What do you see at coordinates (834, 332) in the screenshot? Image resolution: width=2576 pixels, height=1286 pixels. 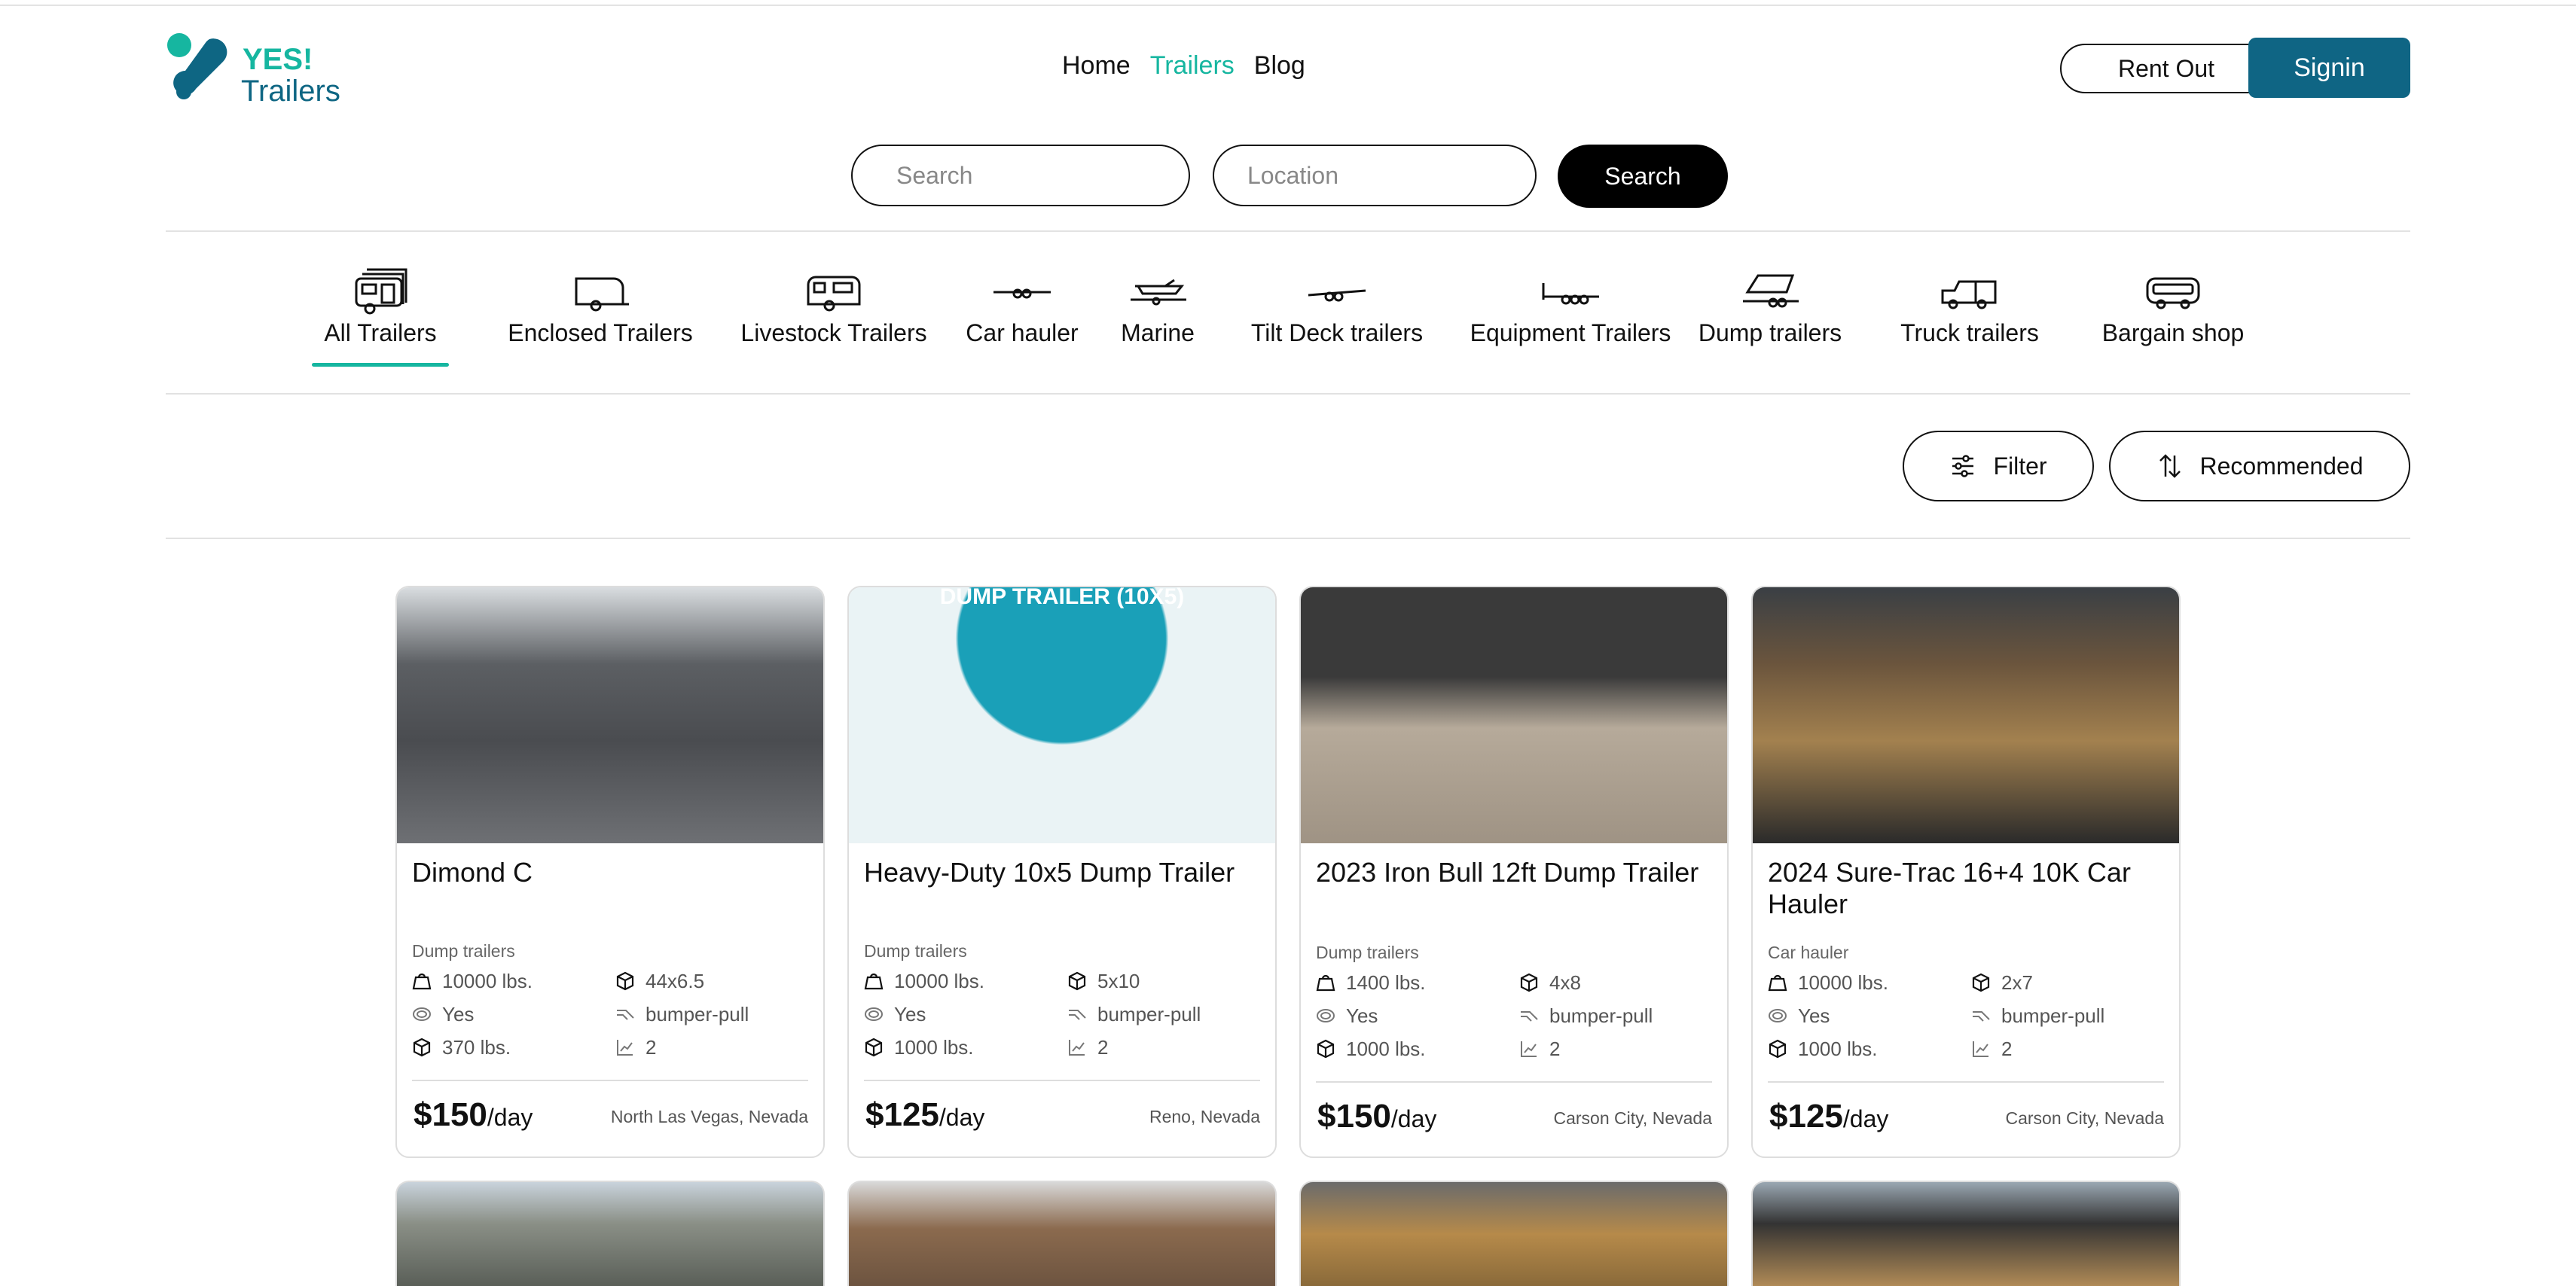 I see `category-label: Livestock Trailers` at bounding box center [834, 332].